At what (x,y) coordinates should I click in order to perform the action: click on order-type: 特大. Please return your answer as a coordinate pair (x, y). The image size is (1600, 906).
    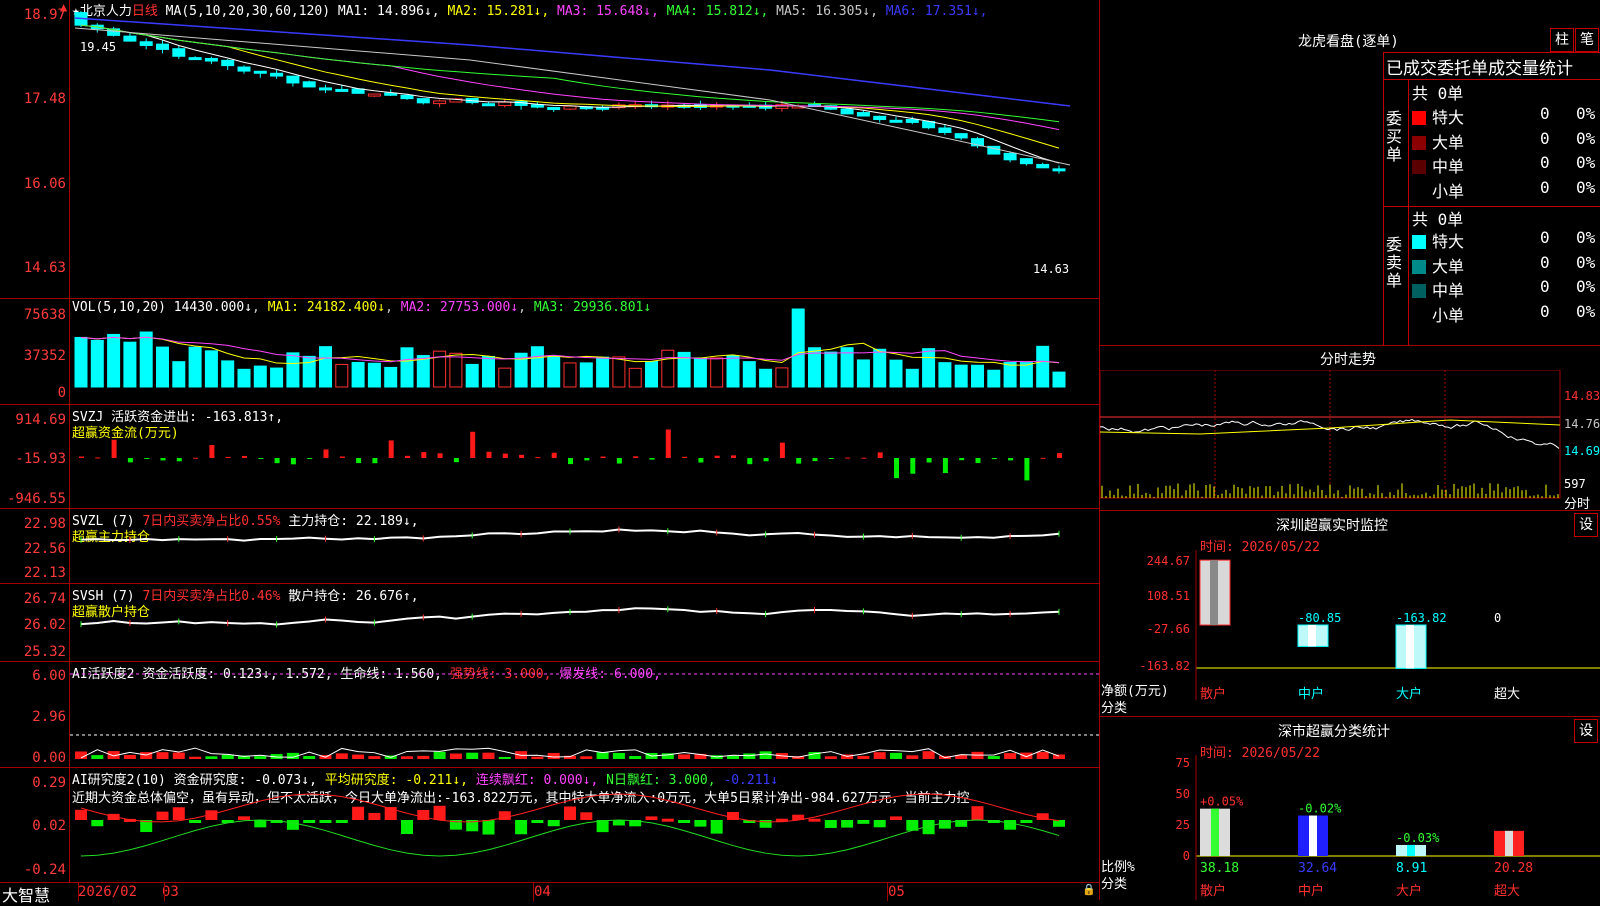
    Looking at the image, I should click on (1448, 241).